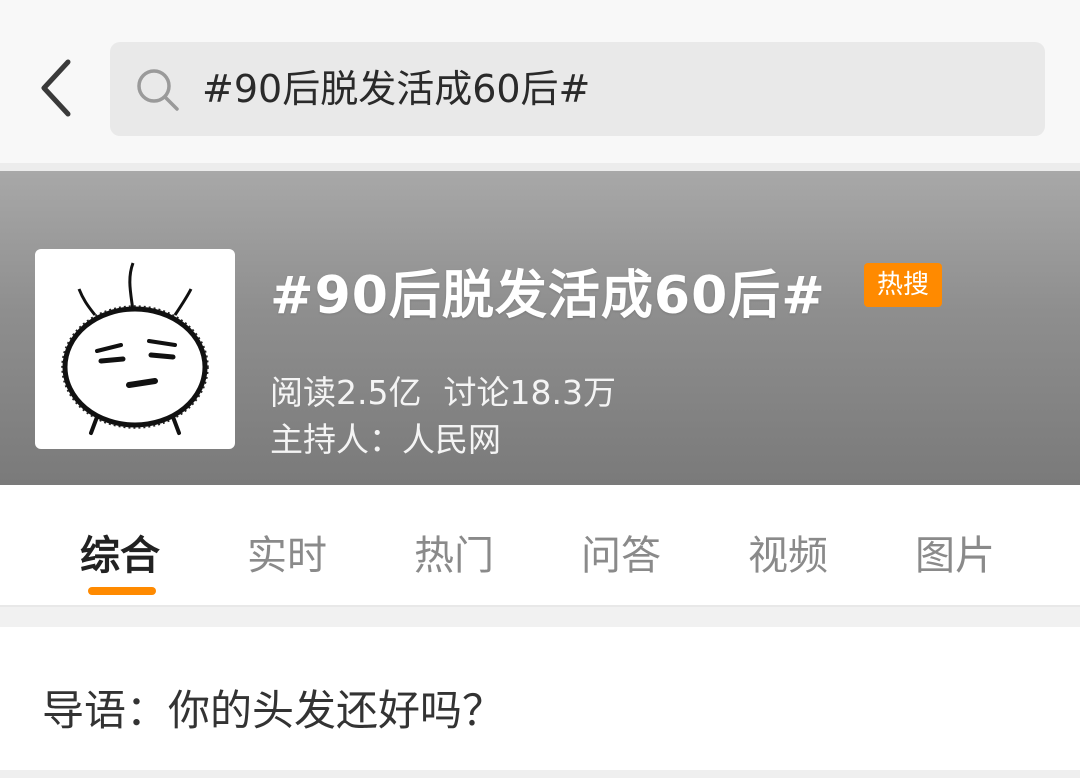 This screenshot has width=1080, height=778. Describe the element at coordinates (396, 89) in the screenshot. I see `search-query-text: #90后脱发活成60后#` at that location.